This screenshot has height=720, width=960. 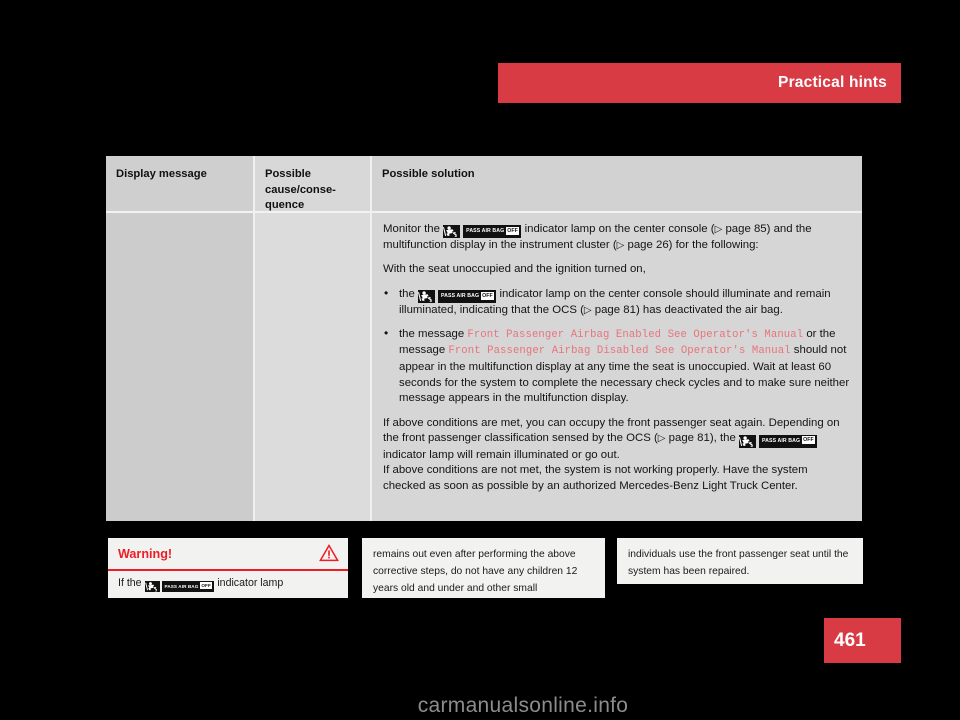 What do you see at coordinates (713, 245) in the screenshot?
I see `solution-intro-text-d: ) for the following:` at bounding box center [713, 245].